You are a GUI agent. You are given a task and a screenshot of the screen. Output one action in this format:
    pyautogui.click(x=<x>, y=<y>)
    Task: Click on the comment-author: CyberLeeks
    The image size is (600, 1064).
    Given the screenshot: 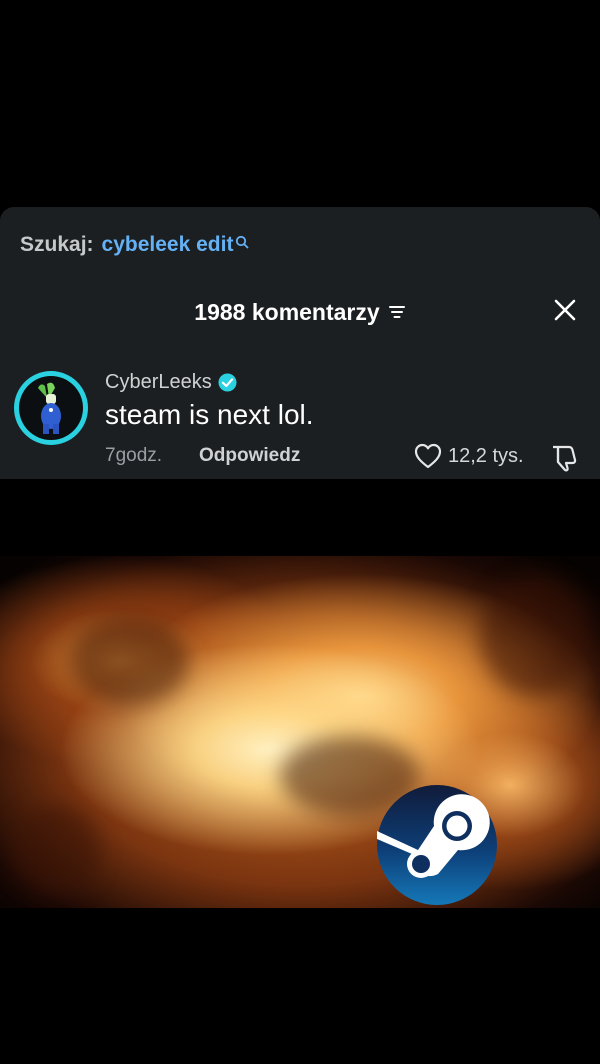 What is the action you would take?
    pyautogui.click(x=171, y=382)
    